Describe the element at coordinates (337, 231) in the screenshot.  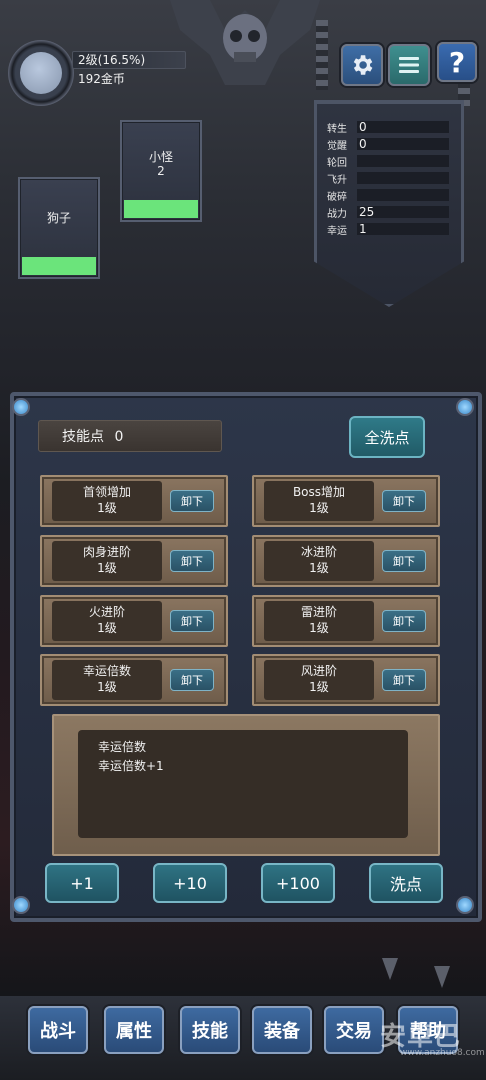
I see `stat-label: 幸运` at that location.